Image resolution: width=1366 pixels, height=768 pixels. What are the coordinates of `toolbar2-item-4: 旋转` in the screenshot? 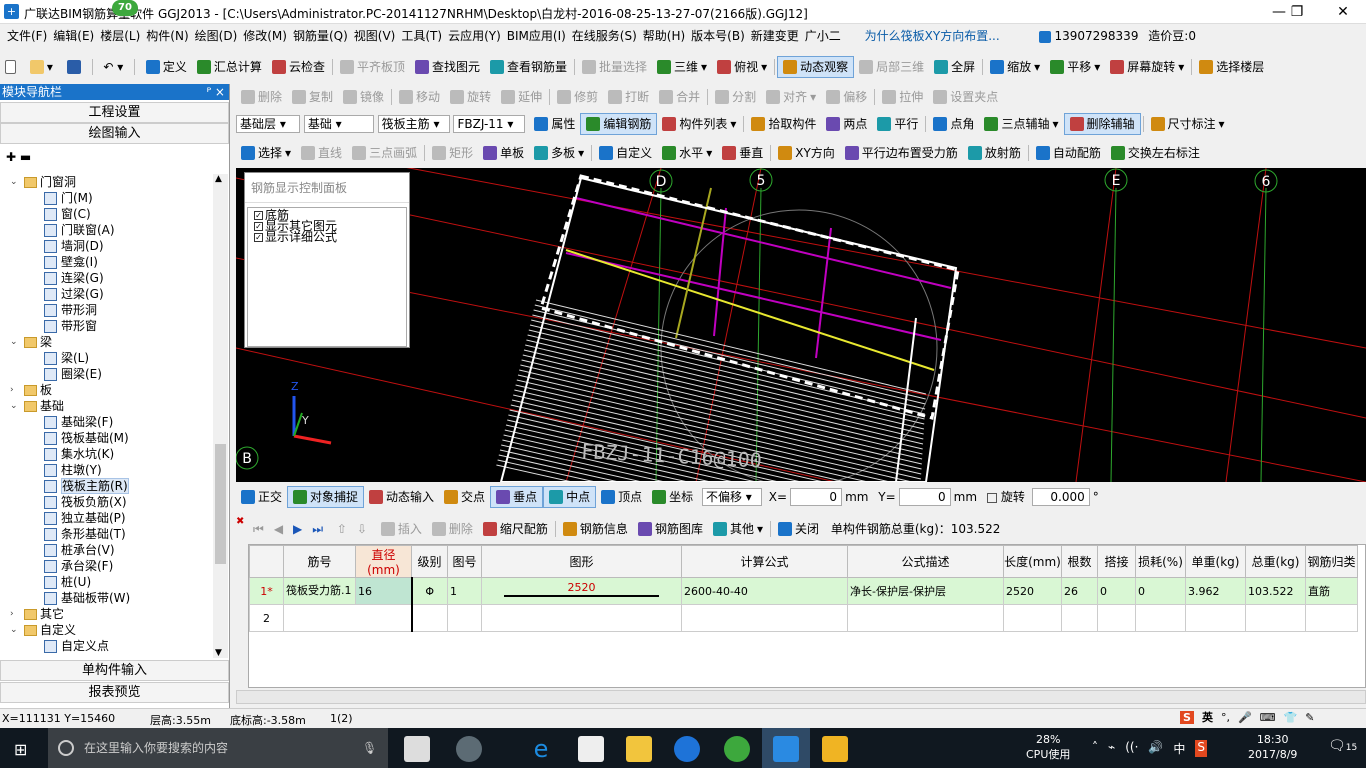 It's located at (470, 97).